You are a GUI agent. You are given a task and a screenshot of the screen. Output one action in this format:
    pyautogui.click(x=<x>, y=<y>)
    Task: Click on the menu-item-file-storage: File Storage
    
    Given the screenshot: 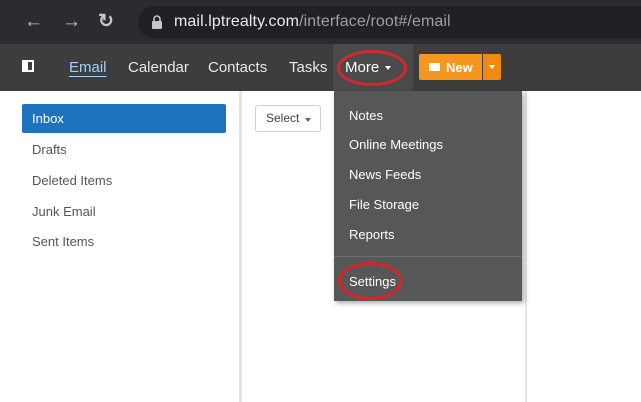 What is the action you would take?
    pyautogui.click(x=384, y=204)
    